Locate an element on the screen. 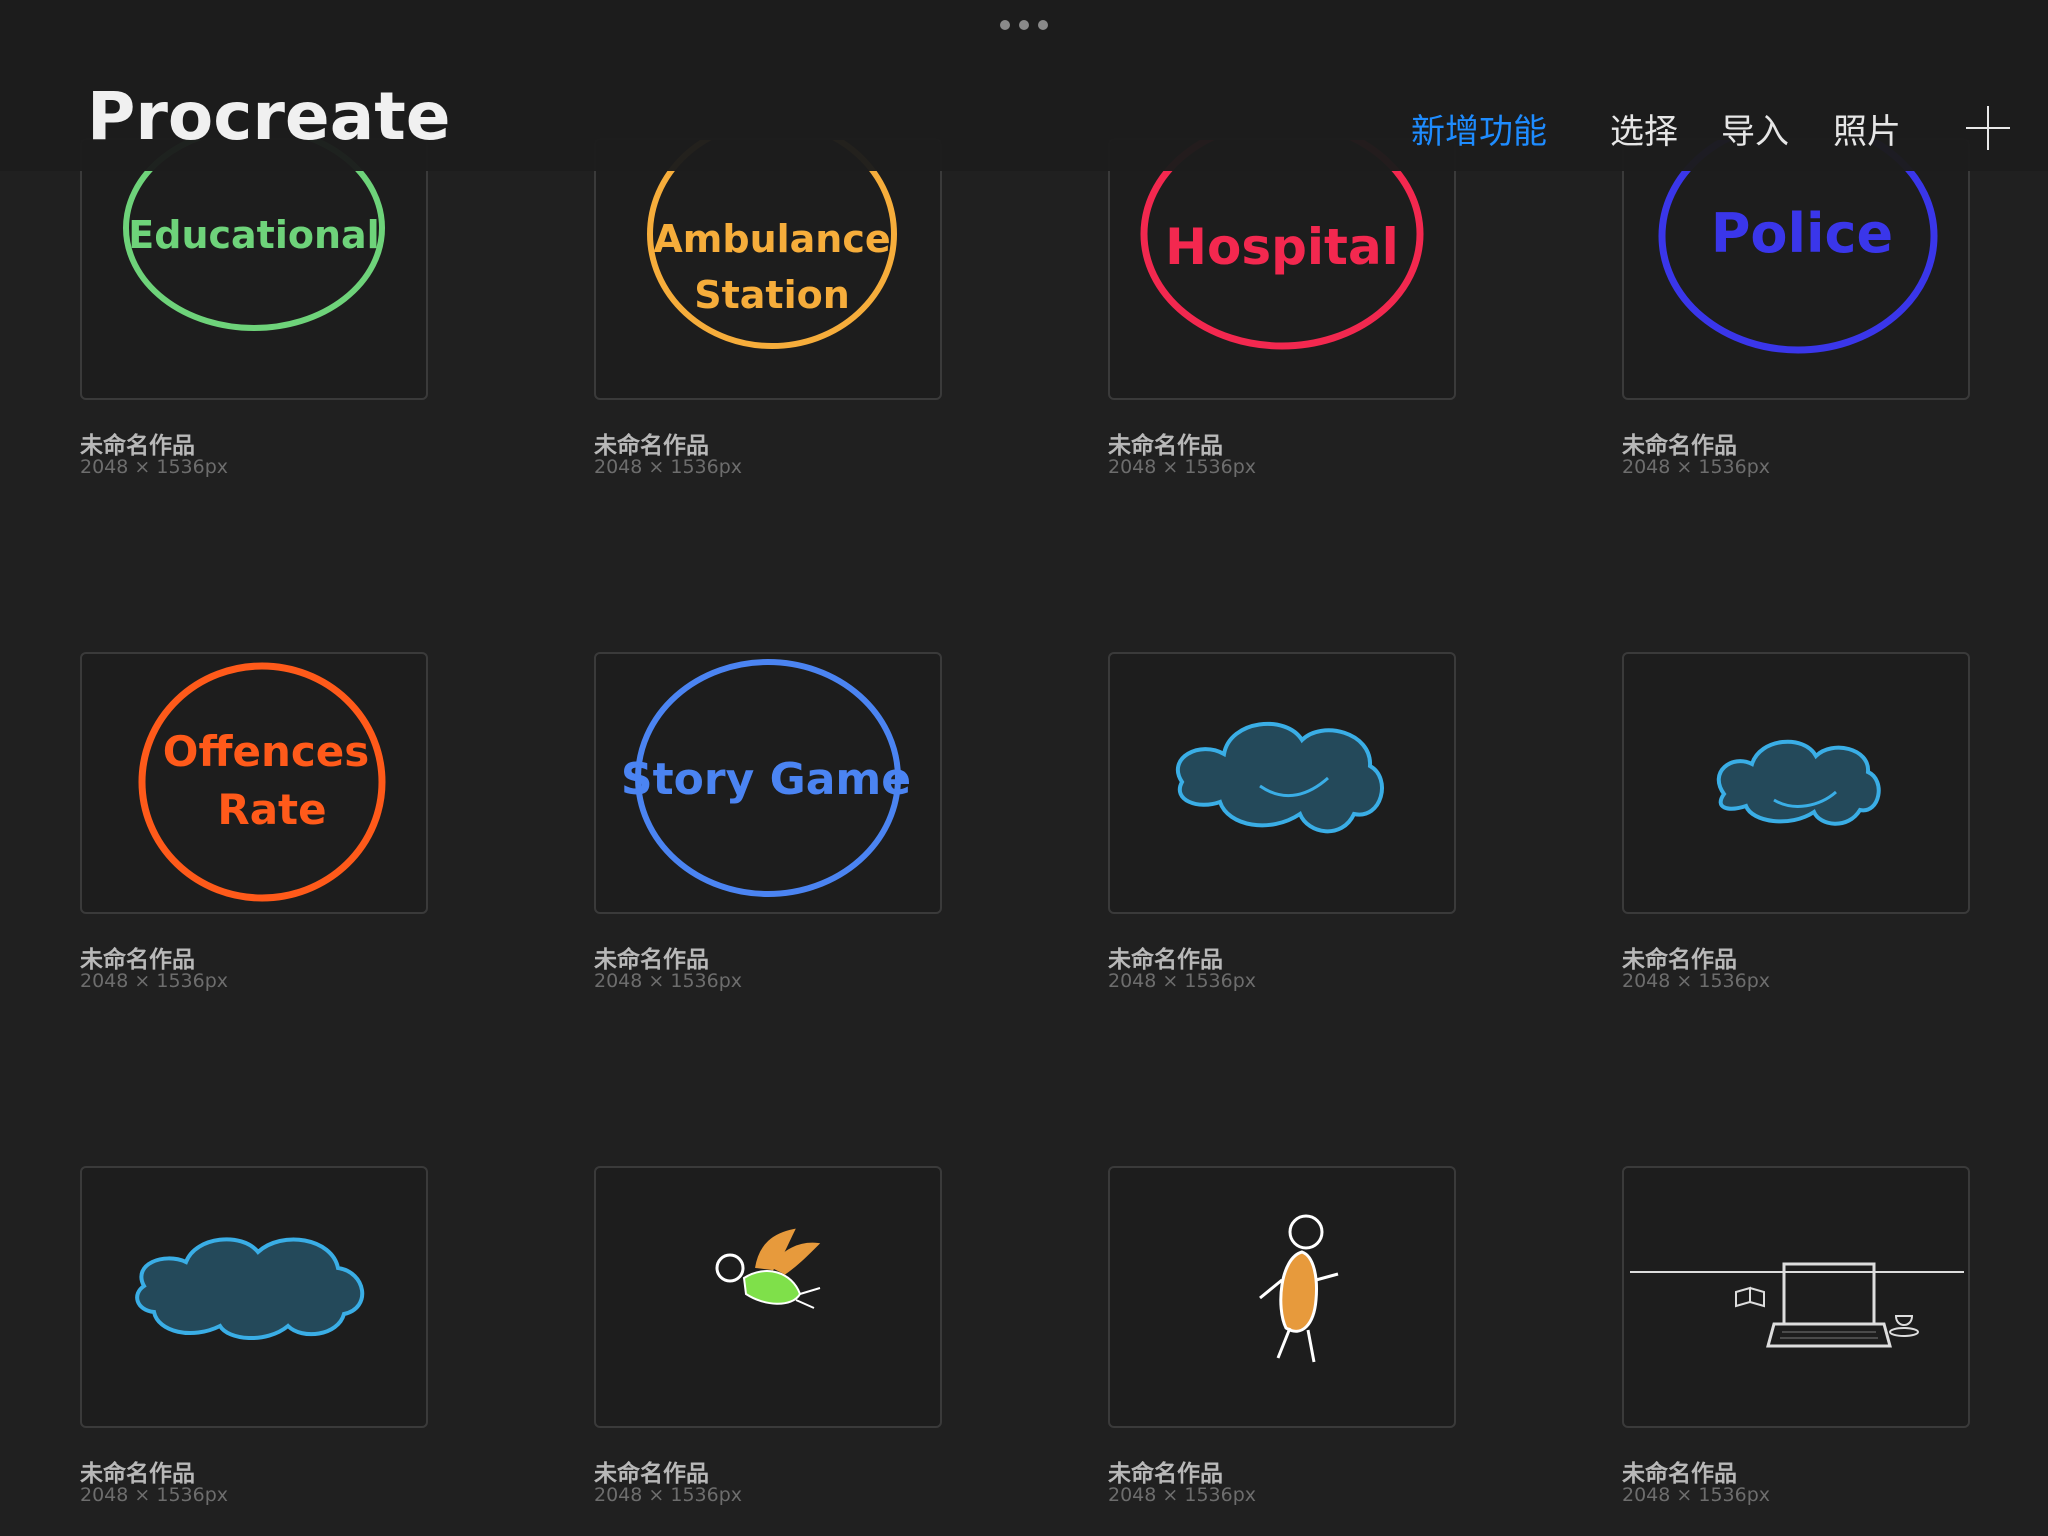 Image resolution: width=2048 pixels, height=1536 pixels. laptop-desk-drawing is located at coordinates (1797, 1305).